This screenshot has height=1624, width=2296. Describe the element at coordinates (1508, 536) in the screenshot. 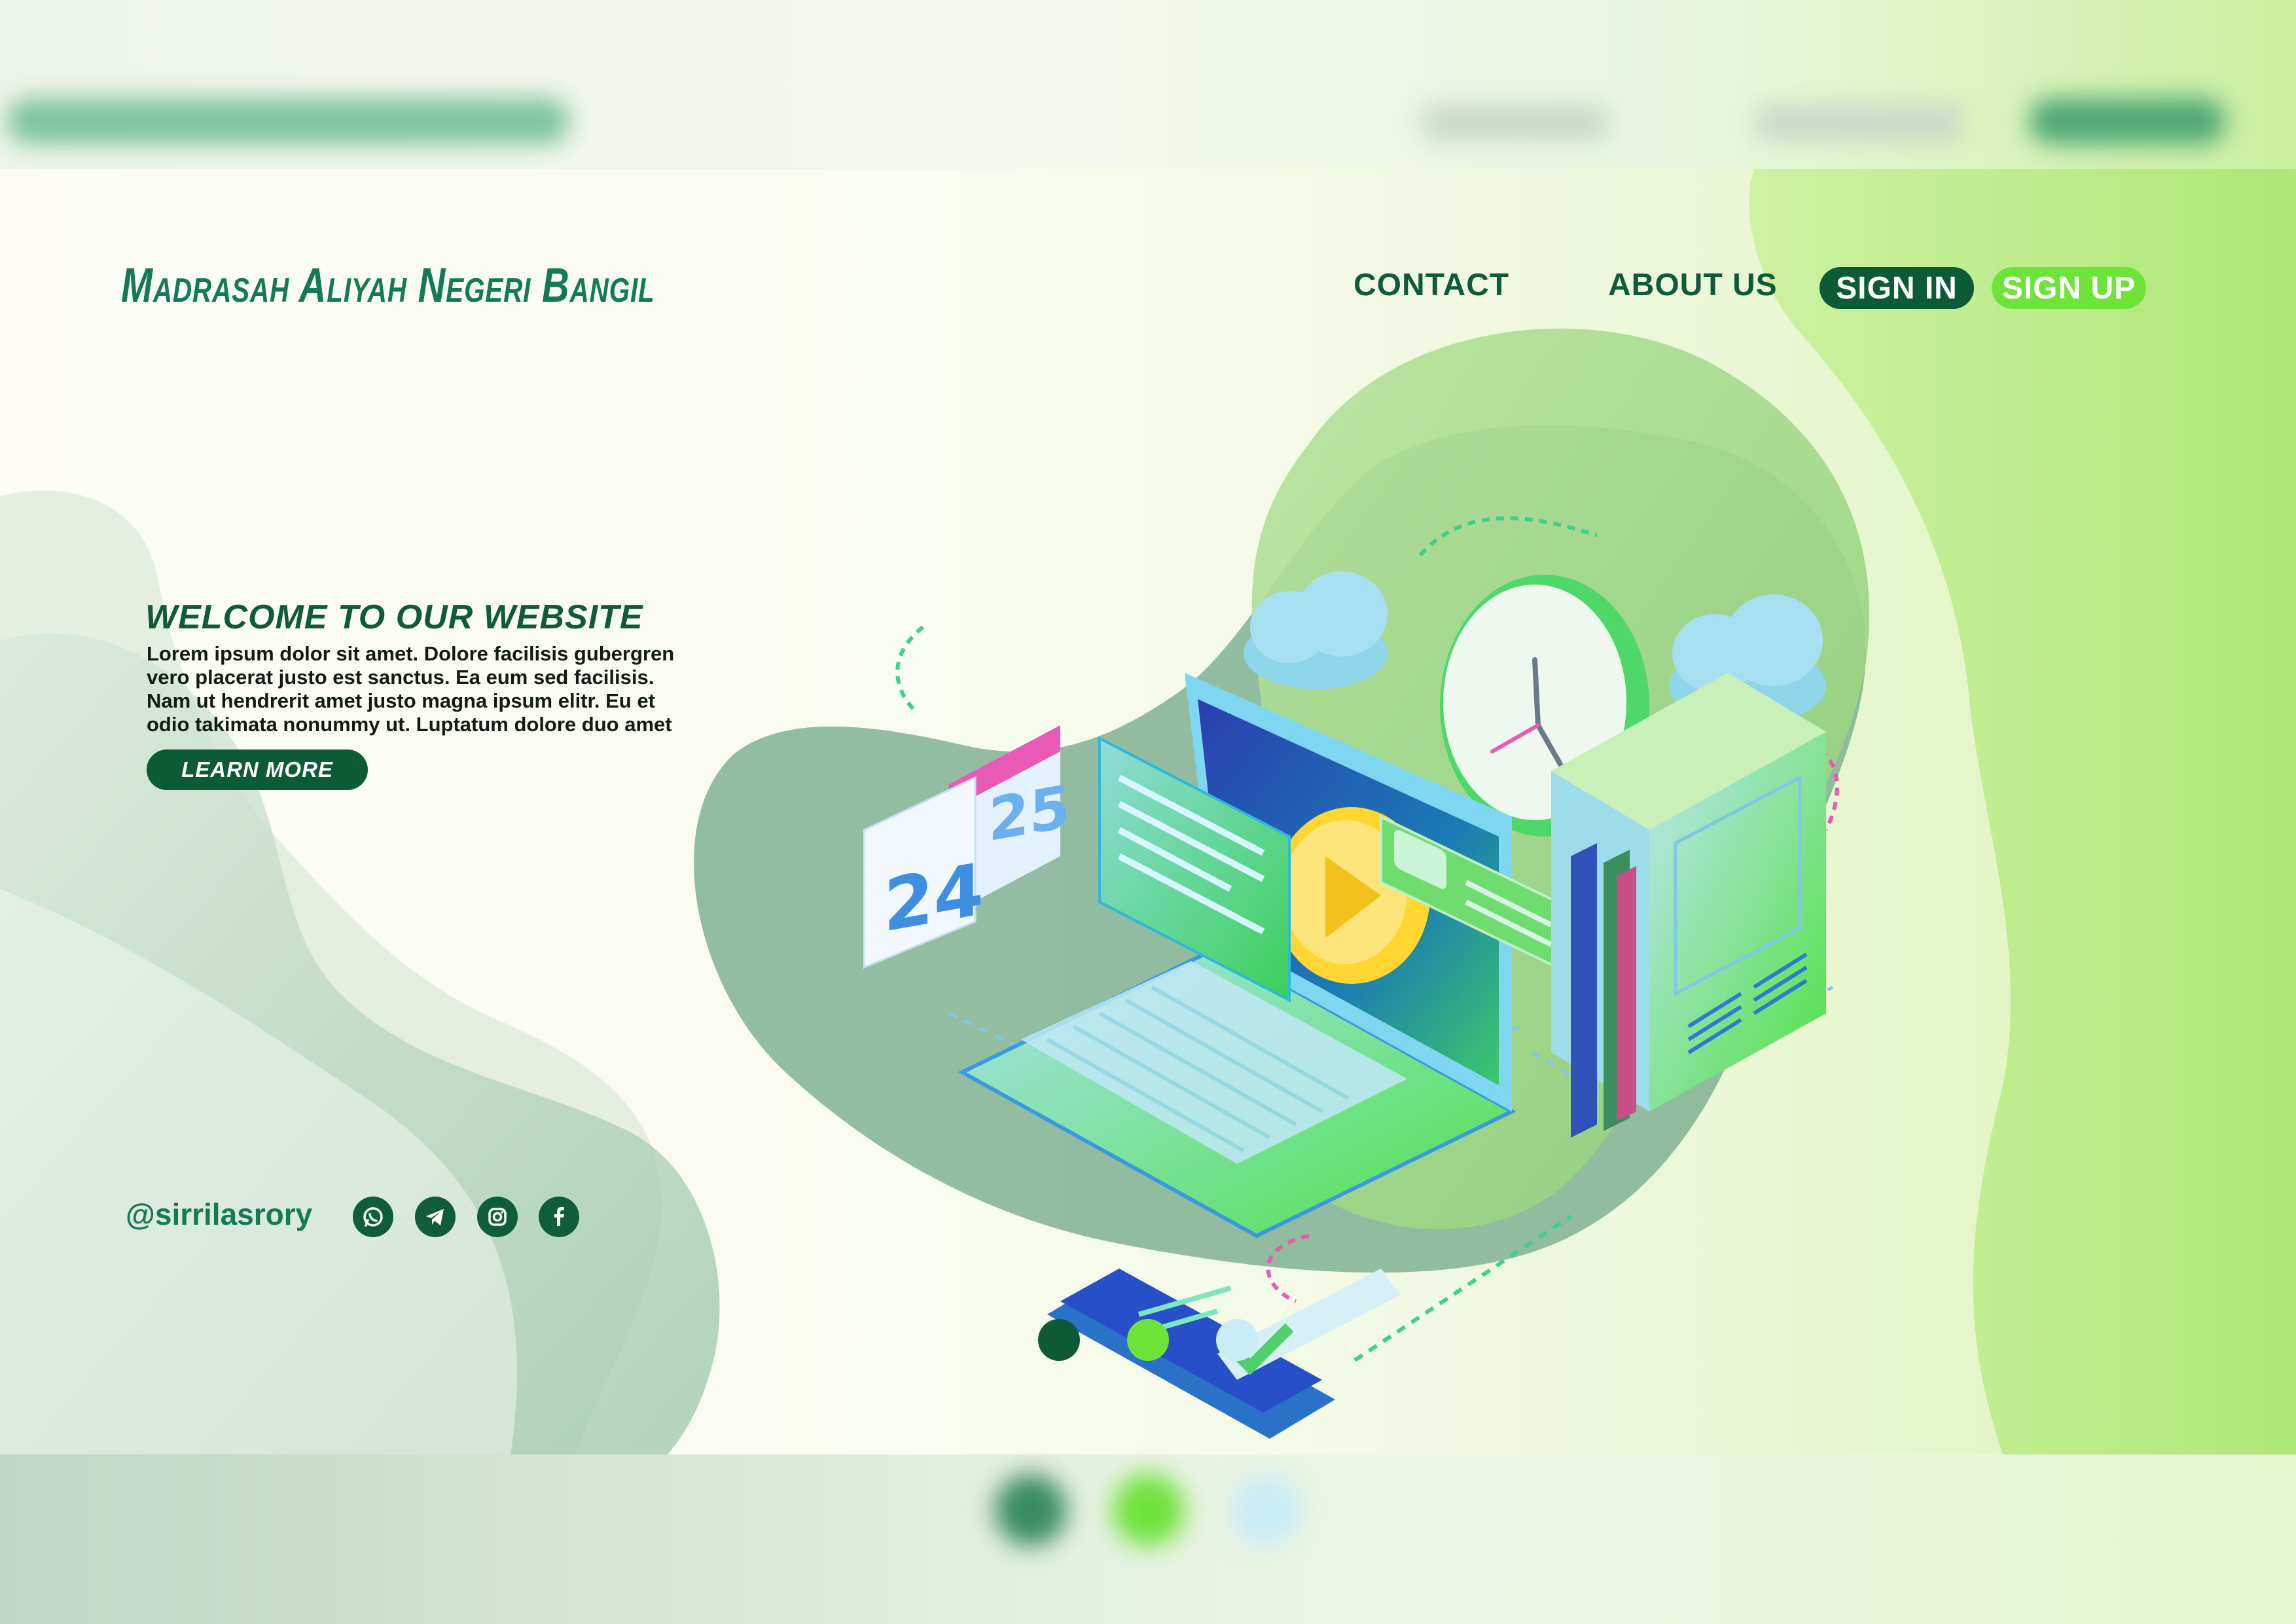

I see `clock-arrow` at that location.